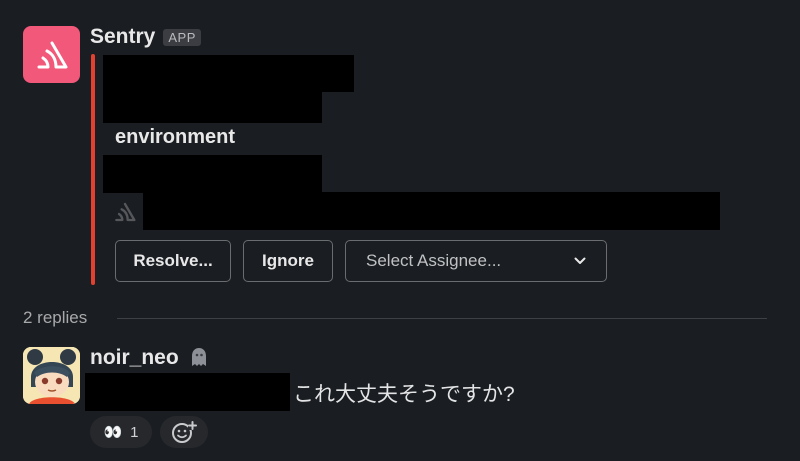  What do you see at coordinates (404, 394) in the screenshot?
I see `reply-text: これ大丈夫そうですか?` at bounding box center [404, 394].